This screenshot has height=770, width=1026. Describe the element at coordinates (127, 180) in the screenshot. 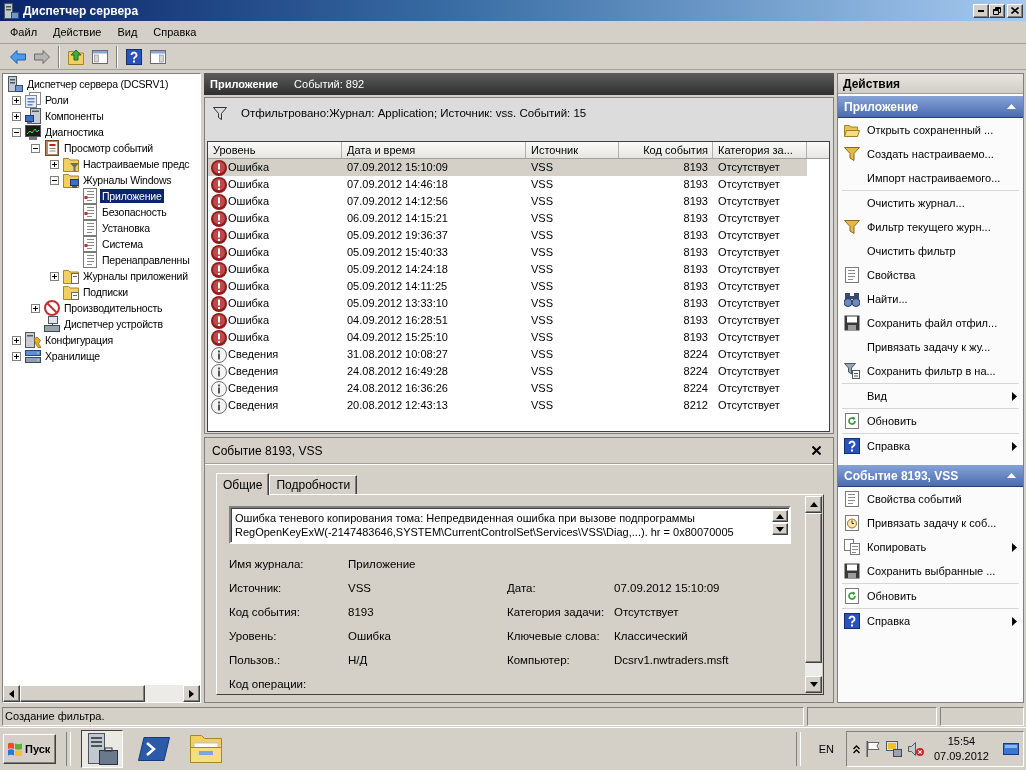

I see `tree-item: Журналы Windows` at that location.